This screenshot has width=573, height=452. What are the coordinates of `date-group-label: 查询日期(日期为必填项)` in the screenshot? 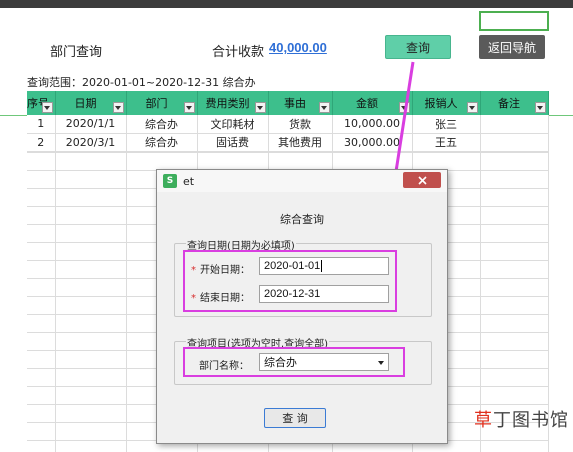 It's located at (241, 244).